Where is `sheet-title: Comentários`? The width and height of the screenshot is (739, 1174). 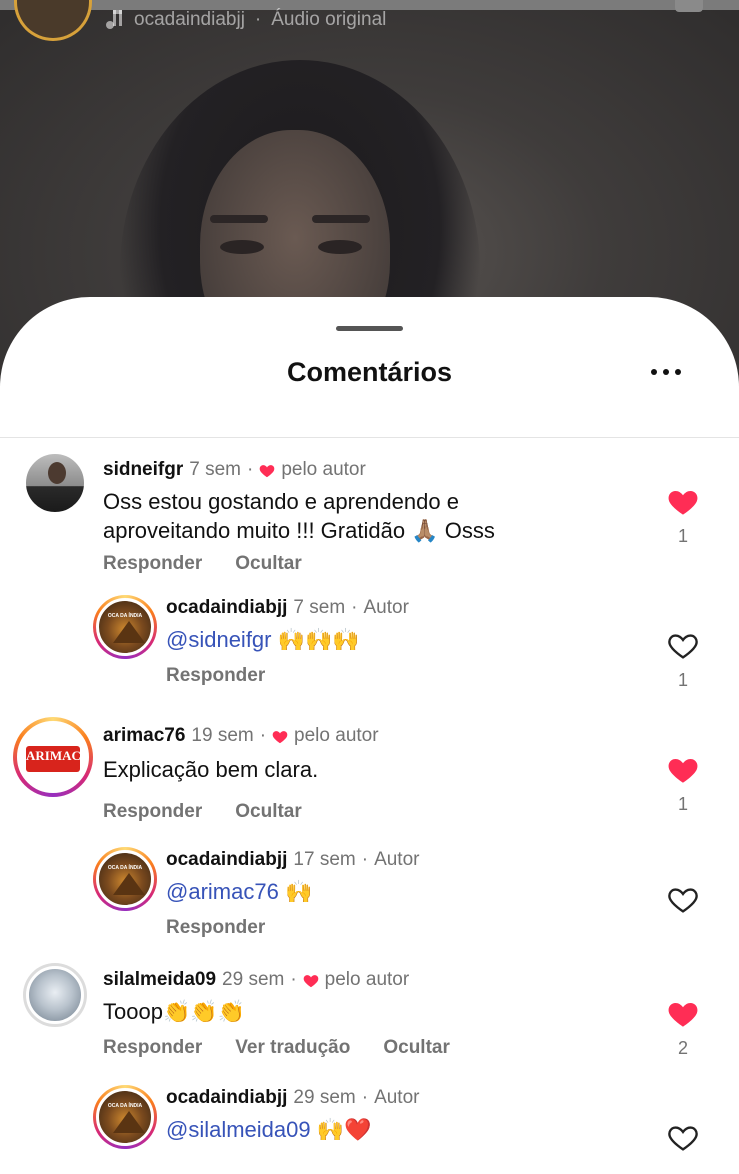
sheet-title: Comentários is located at coordinates (369, 372).